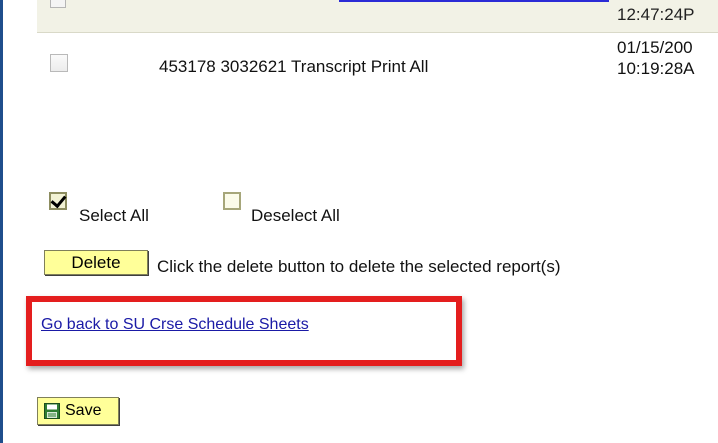  What do you see at coordinates (656, 68) in the screenshot?
I see `report-time: 10:19:28A` at bounding box center [656, 68].